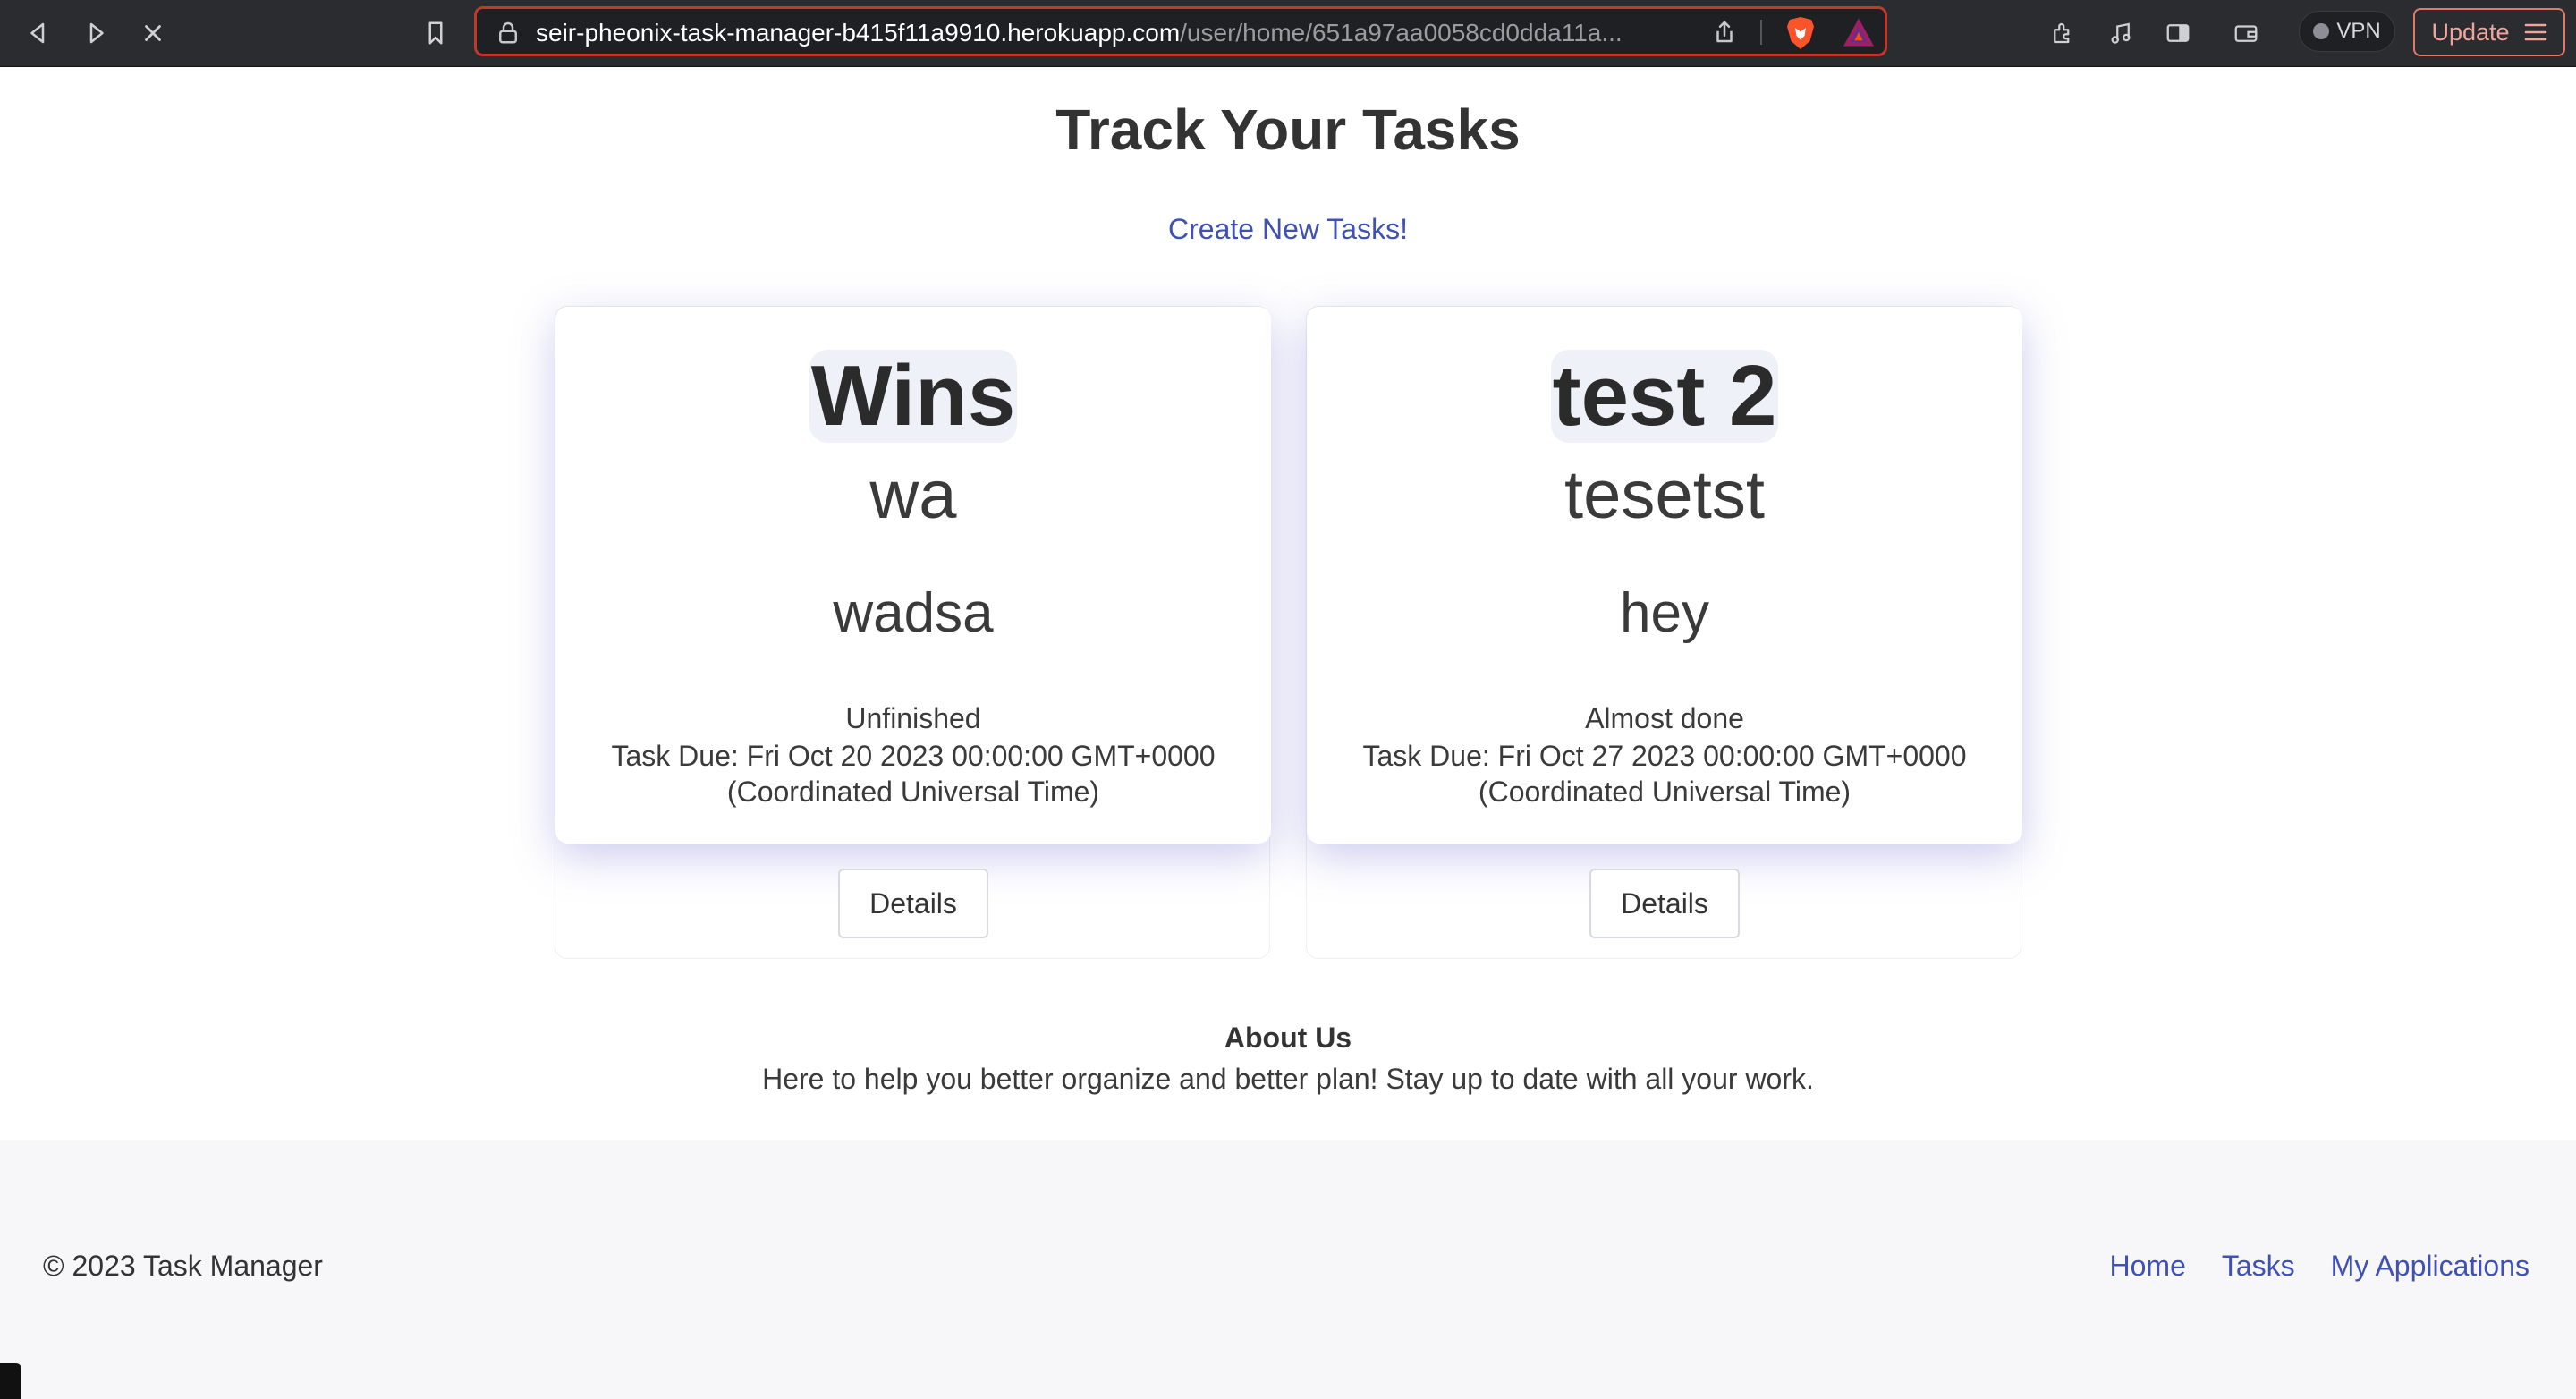 The width and height of the screenshot is (2576, 1399). What do you see at coordinates (96, 33) in the screenshot?
I see `forward-icon` at bounding box center [96, 33].